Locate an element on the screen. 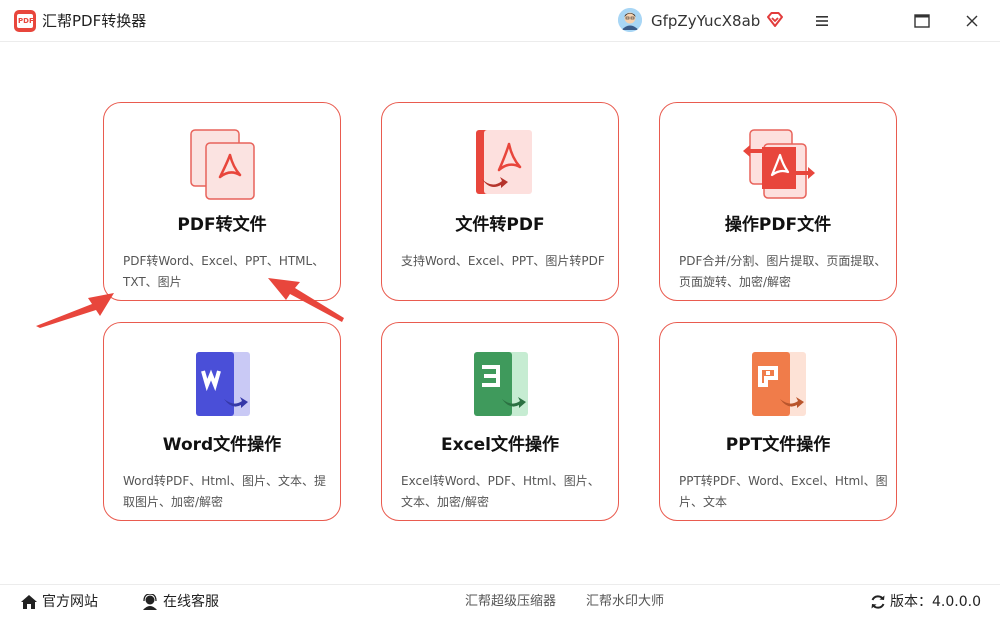 This screenshot has width=1000, height=617. support-label: 在线客服 is located at coordinates (191, 602).